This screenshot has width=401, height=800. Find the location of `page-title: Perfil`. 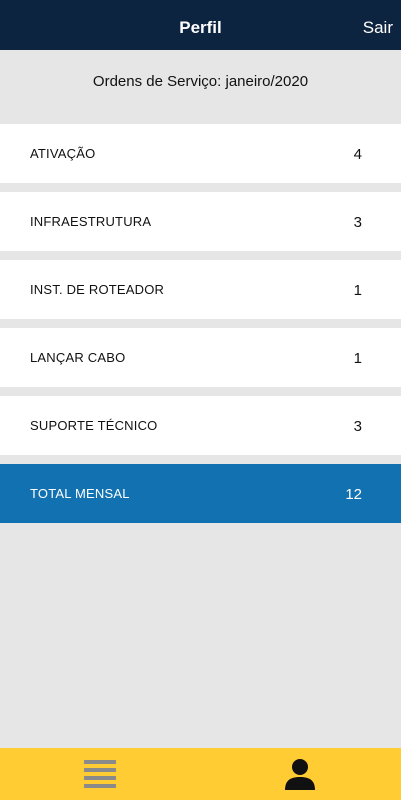

page-title: Perfil is located at coordinates (200, 27).